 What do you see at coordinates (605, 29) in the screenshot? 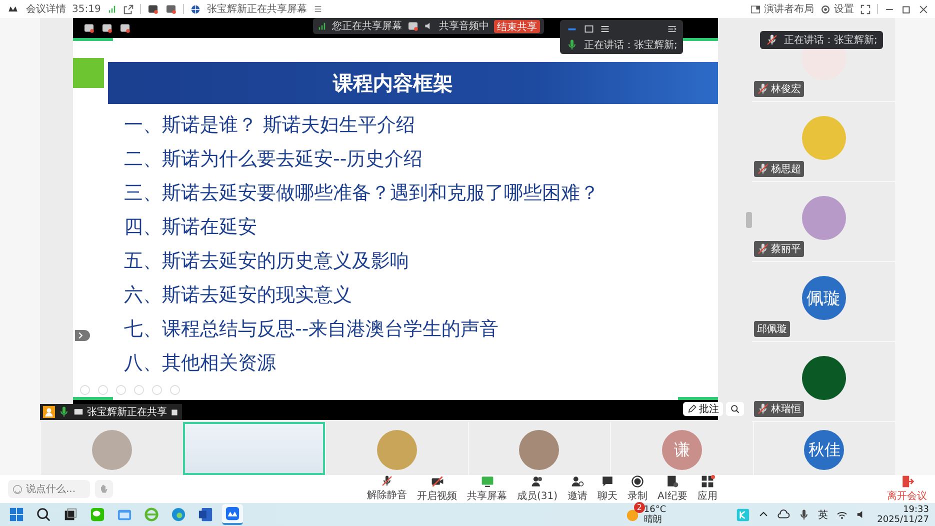
I see `list-view-icon` at bounding box center [605, 29].